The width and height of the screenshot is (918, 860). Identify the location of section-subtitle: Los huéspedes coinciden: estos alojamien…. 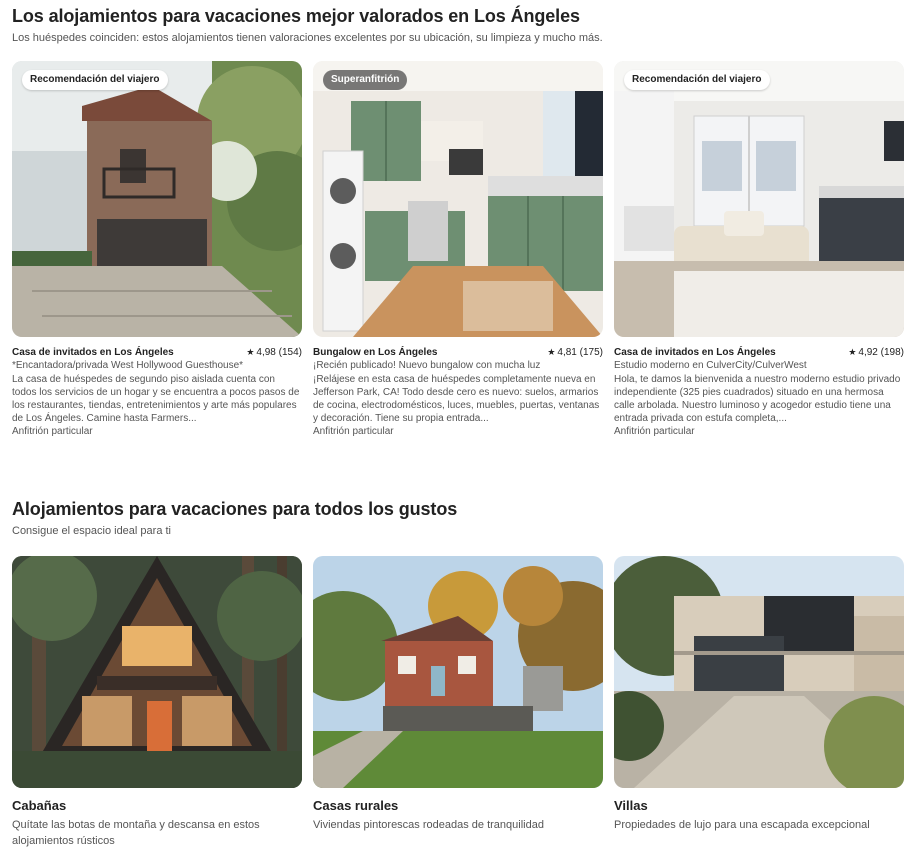
(307, 38).